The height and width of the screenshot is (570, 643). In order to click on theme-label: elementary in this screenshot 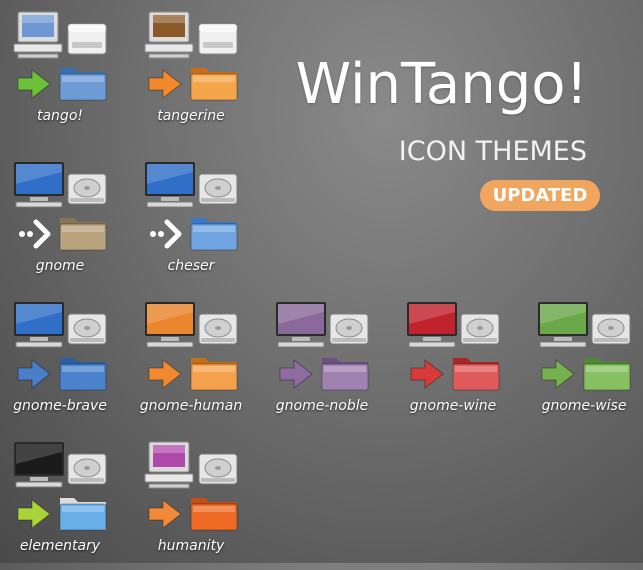, I will do `click(60, 546)`.